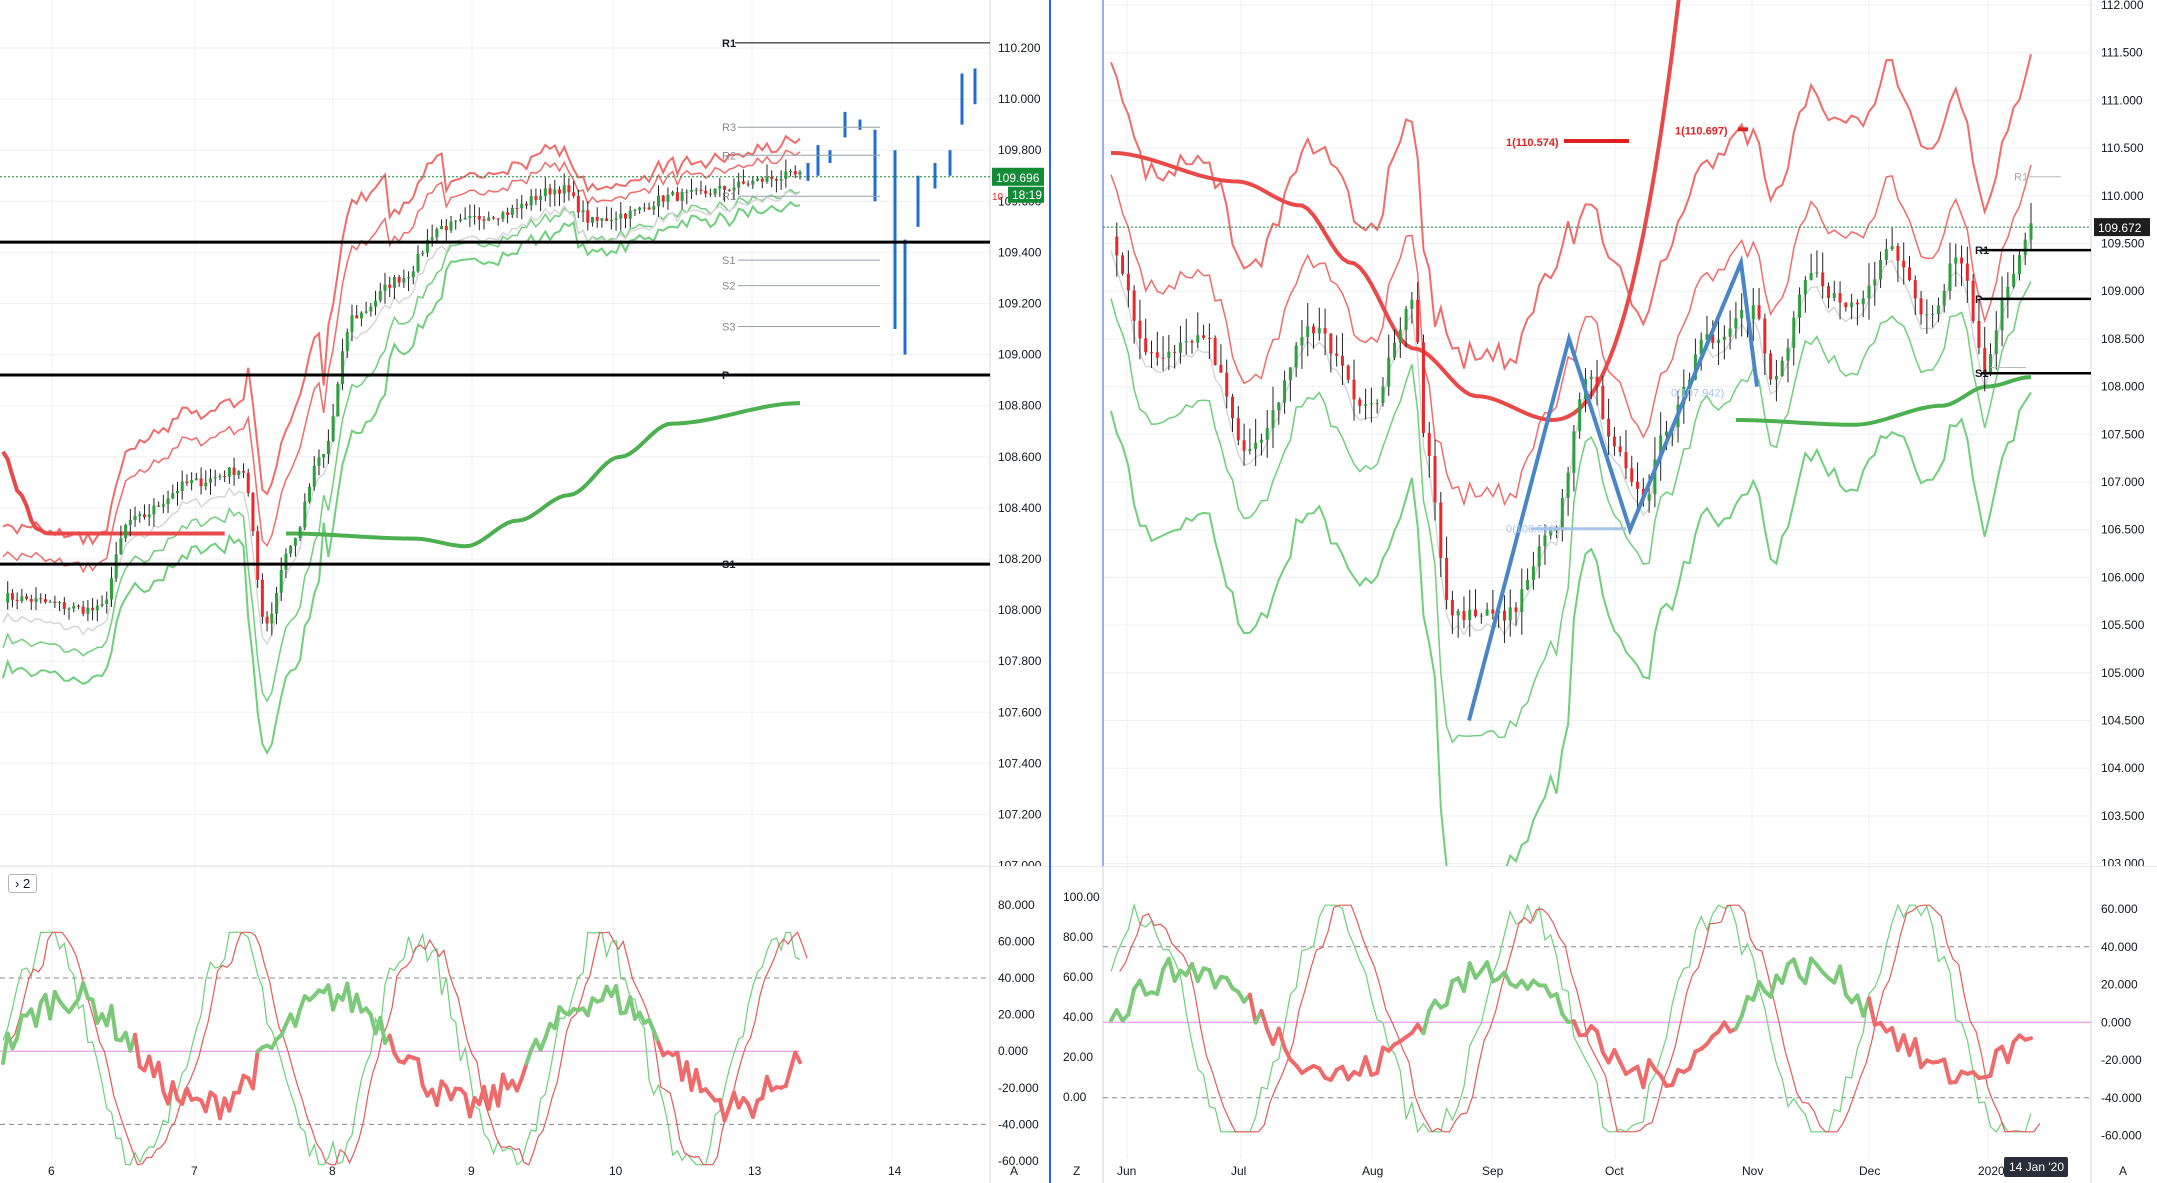 The height and width of the screenshot is (1183, 2157). I want to click on x-axis-label: 14, so click(895, 1171).